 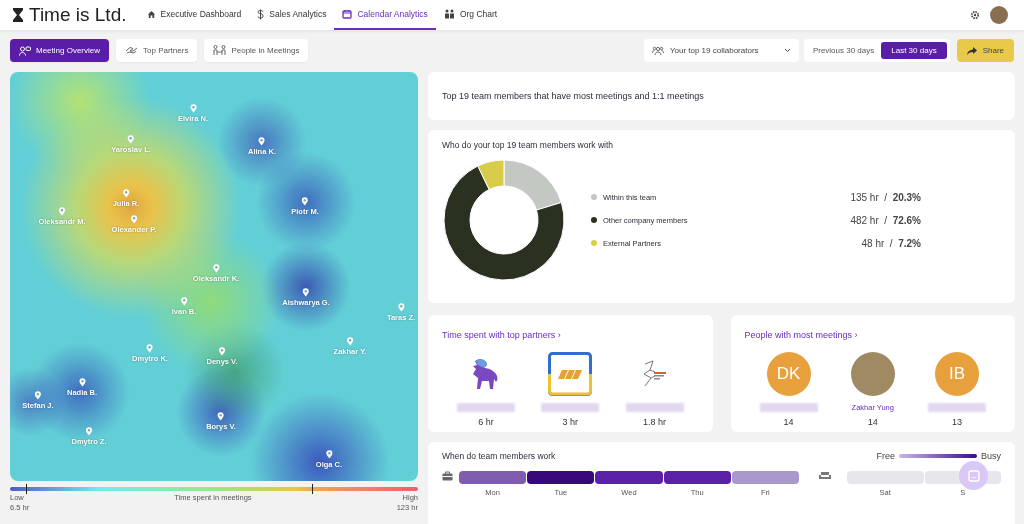 What do you see at coordinates (985, 50) in the screenshot?
I see `share-button: Share` at bounding box center [985, 50].